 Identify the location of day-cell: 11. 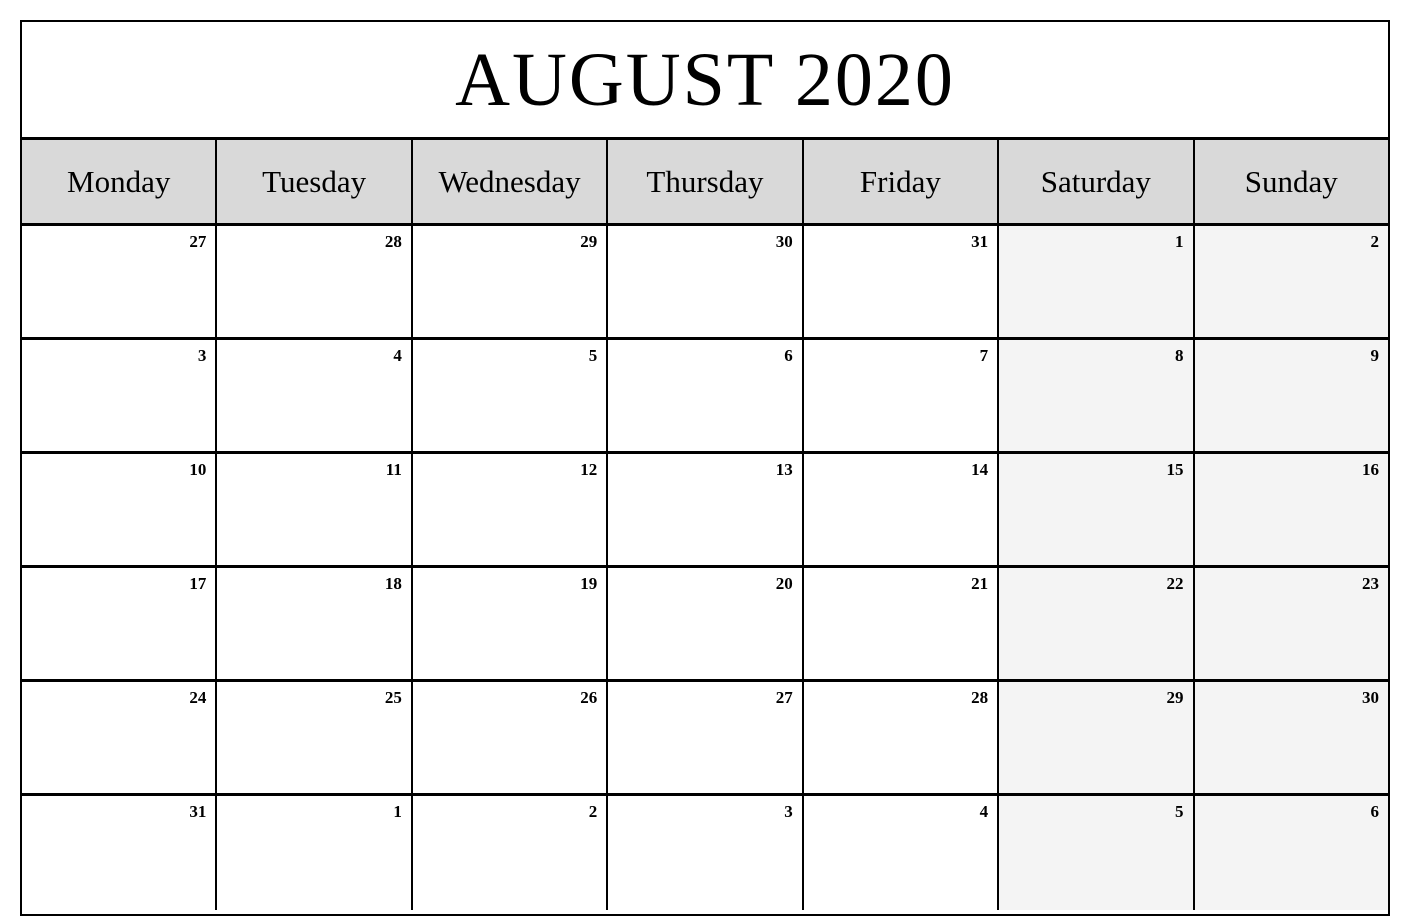
(315, 509).